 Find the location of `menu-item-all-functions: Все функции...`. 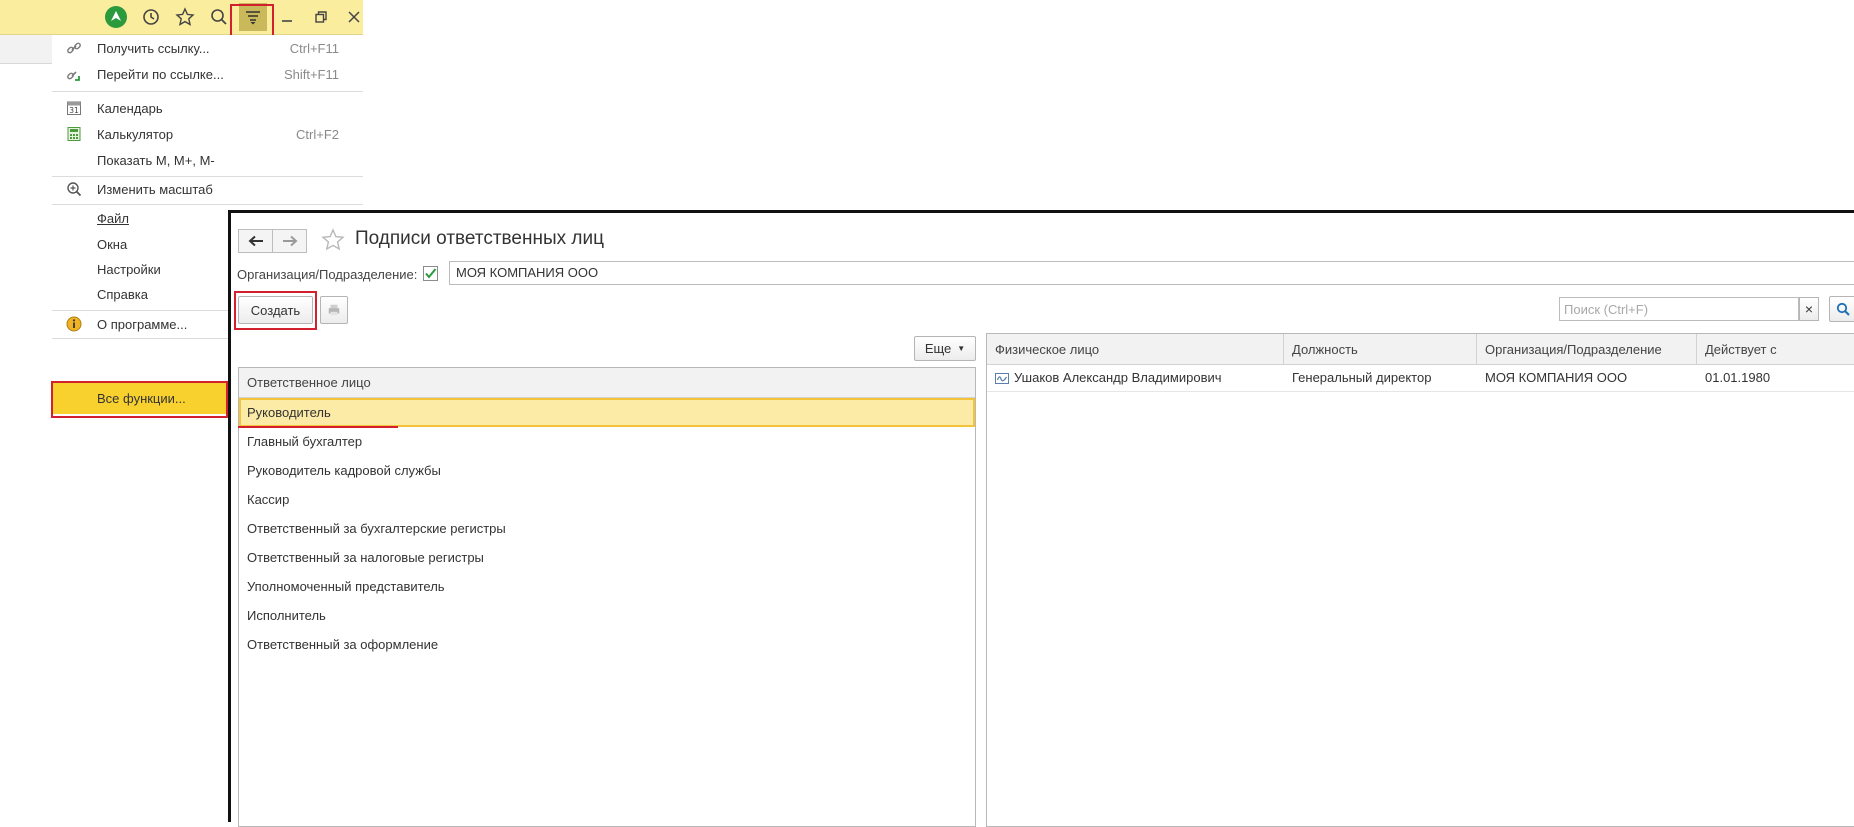

menu-item-all-functions: Все функции... is located at coordinates (139, 398).